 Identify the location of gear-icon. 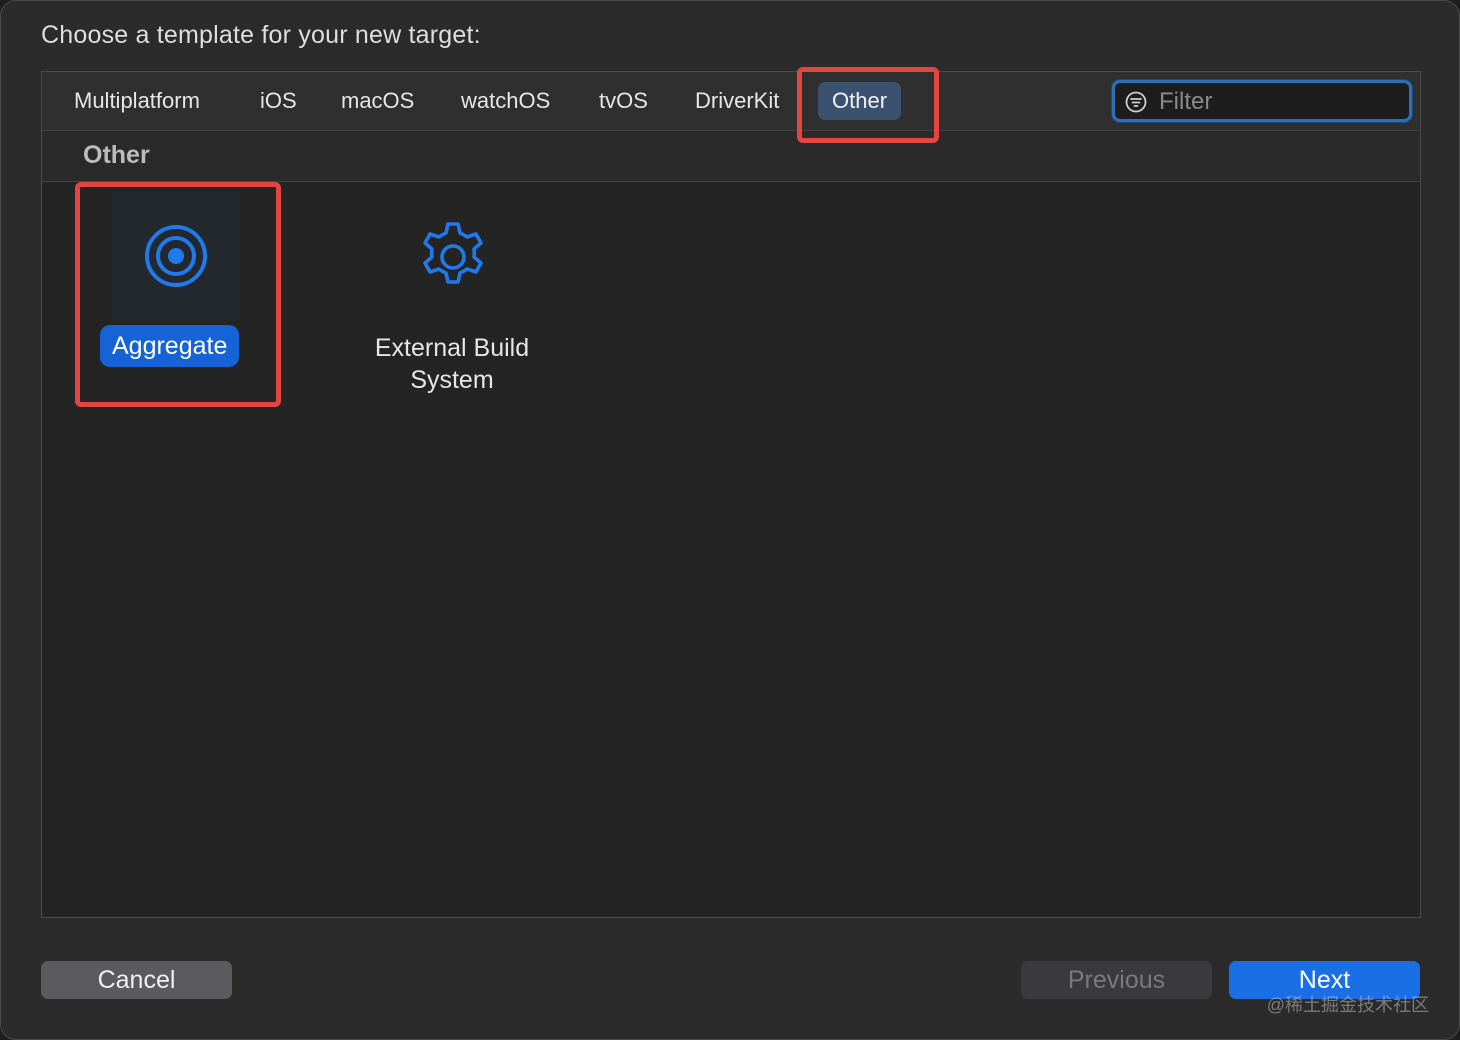
(453, 253).